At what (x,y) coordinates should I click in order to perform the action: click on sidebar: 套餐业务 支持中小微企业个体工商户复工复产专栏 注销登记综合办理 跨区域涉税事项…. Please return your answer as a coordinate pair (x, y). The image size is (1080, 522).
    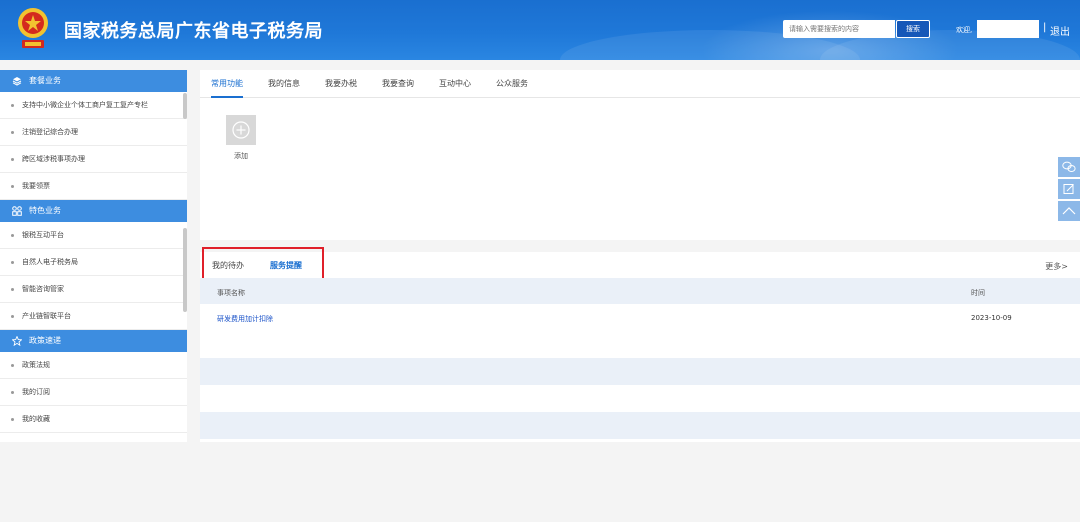
    Looking at the image, I should click on (93, 256).